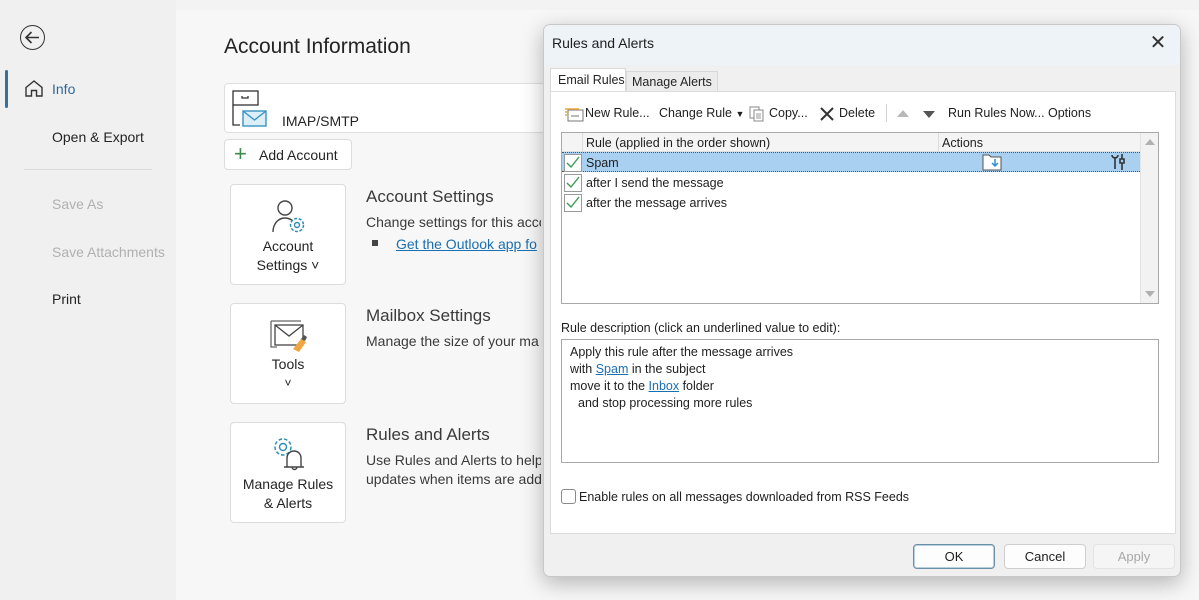  What do you see at coordinates (428, 434) in the screenshot?
I see `rules-alerts-title: Rules and Alerts` at bounding box center [428, 434].